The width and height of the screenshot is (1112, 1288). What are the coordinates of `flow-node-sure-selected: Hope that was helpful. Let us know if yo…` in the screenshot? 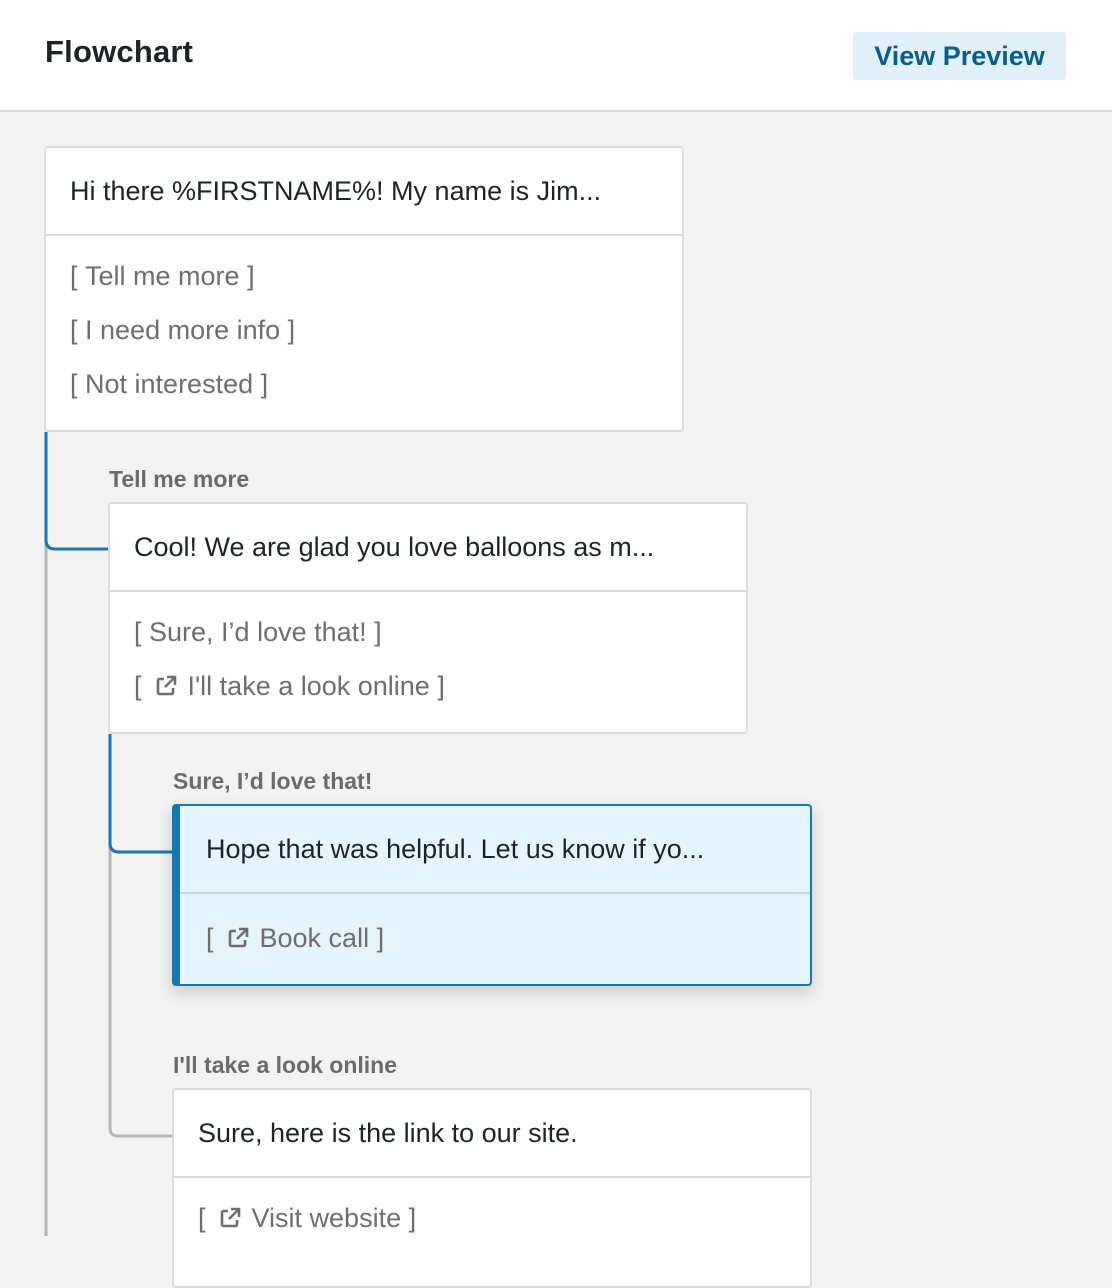 It's located at (492, 895).